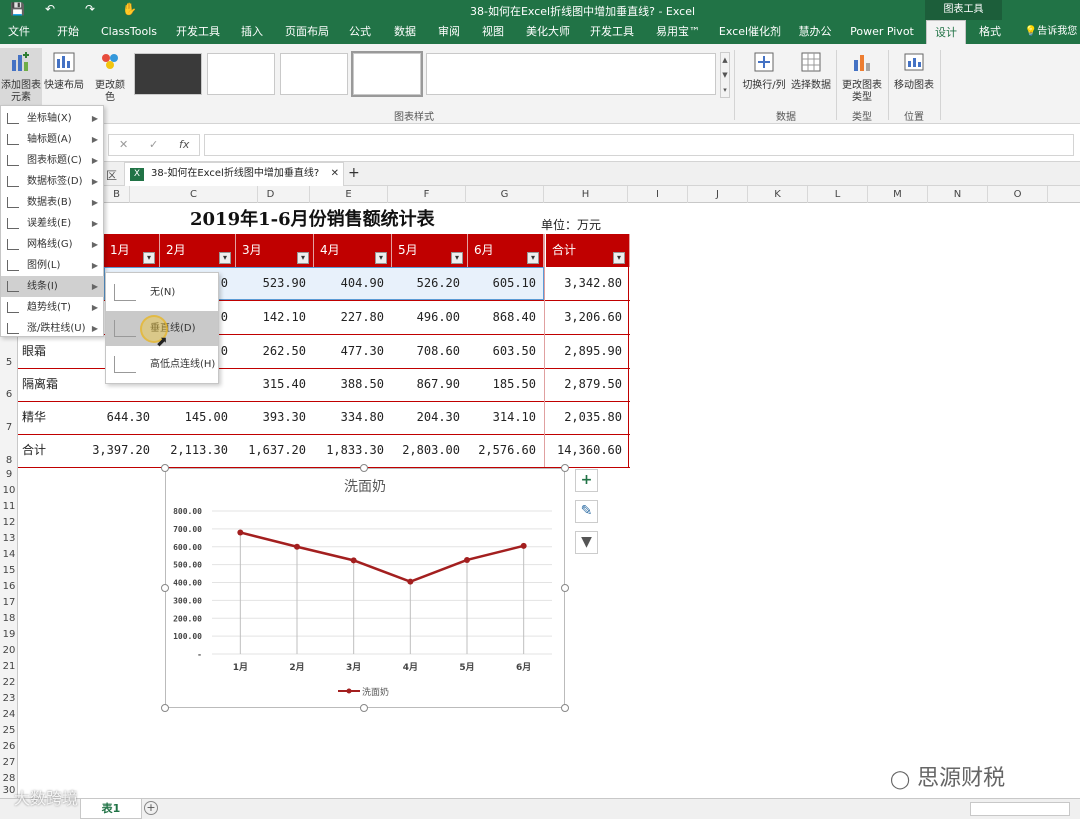 This screenshot has height=819, width=1080. I want to click on table-cell: 2,576.60, so click(506, 450).